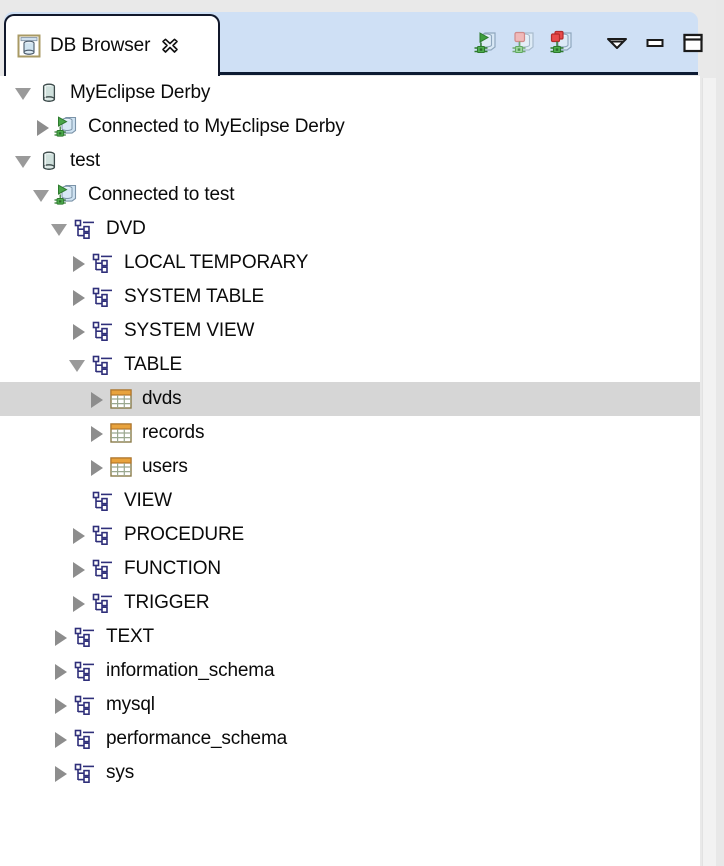 The height and width of the screenshot is (866, 724). Describe the element at coordinates (130, 636) in the screenshot. I see `tree-row-label: TEXT` at that location.